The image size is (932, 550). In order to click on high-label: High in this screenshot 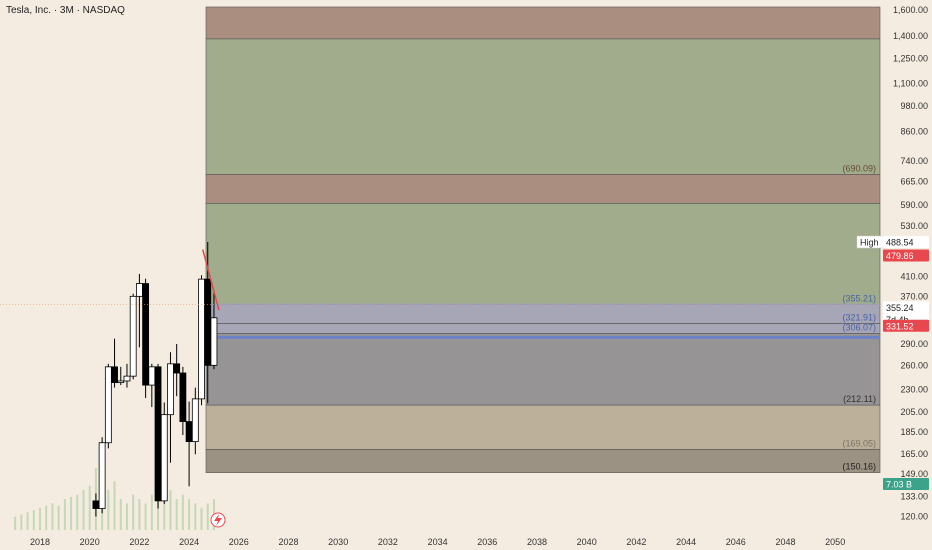, I will do `click(869, 242)`.